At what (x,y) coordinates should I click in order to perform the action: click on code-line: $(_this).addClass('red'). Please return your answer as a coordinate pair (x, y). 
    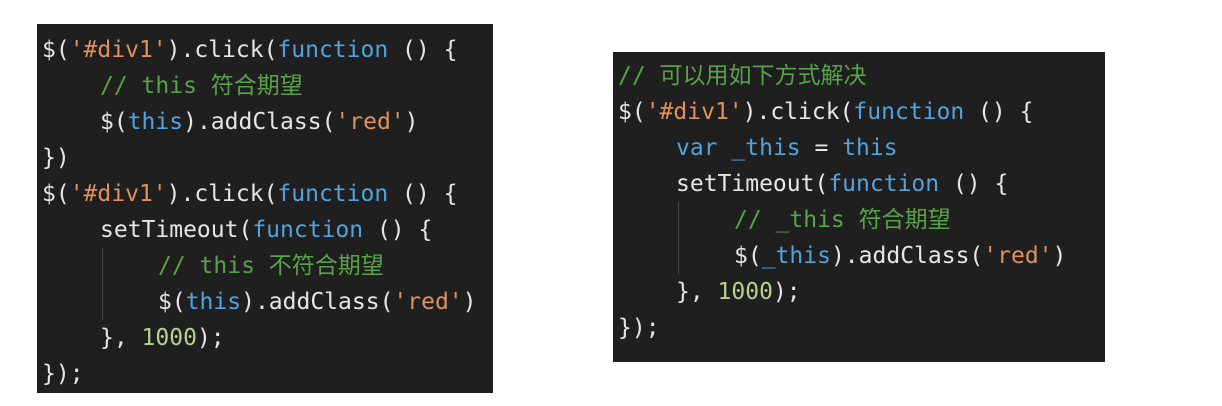
    Looking at the image, I should click on (861, 256).